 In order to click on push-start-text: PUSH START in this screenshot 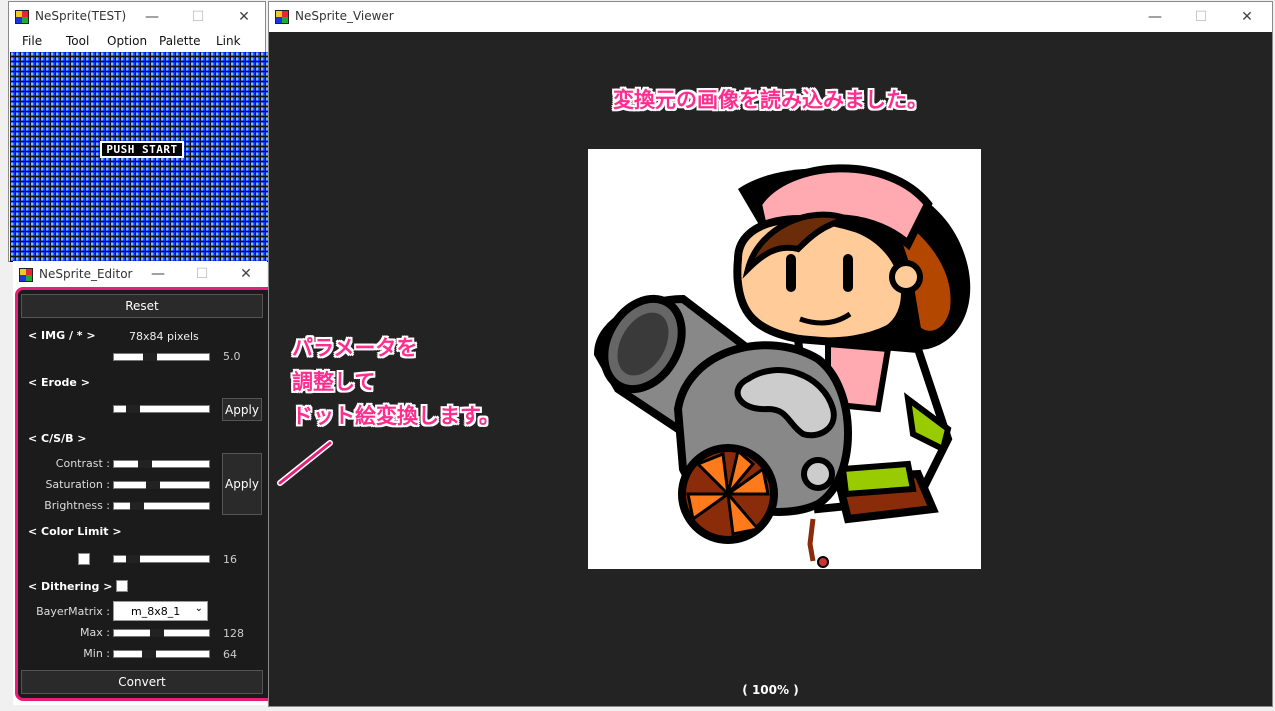, I will do `click(142, 149)`.